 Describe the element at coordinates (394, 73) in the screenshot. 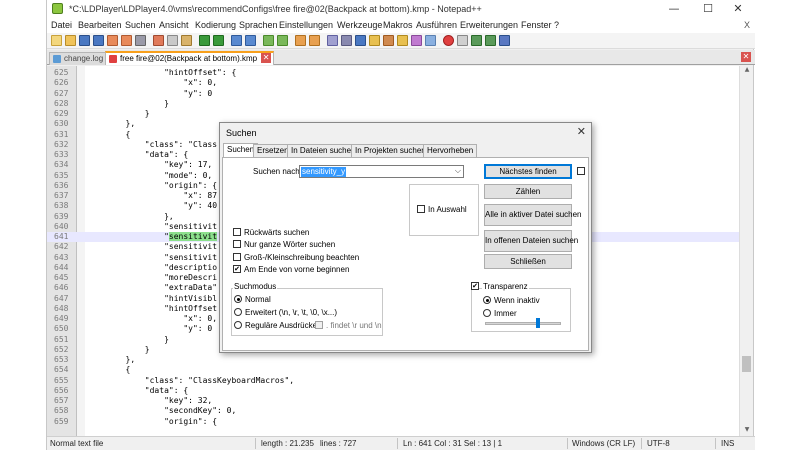

I see `editor-line: 625 "hintOffset": {` at that location.